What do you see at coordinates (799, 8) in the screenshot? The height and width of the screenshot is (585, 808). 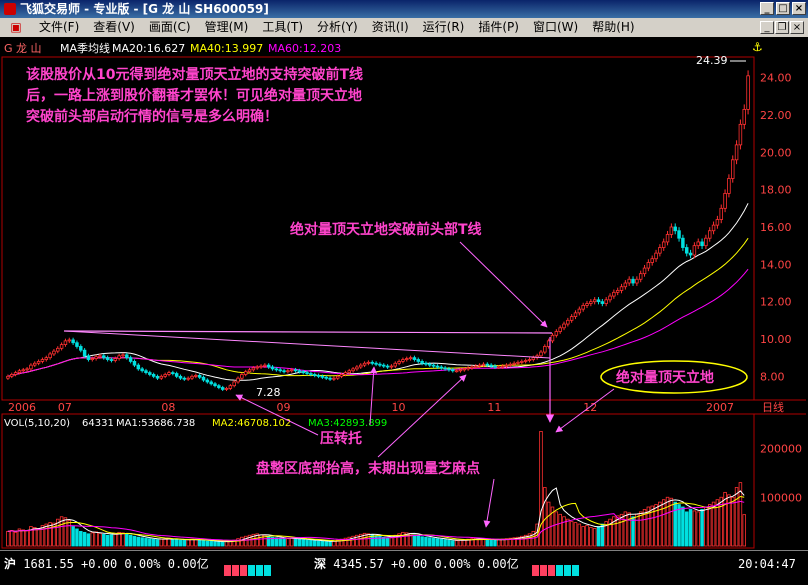 I see `close-button: ×` at bounding box center [799, 8].